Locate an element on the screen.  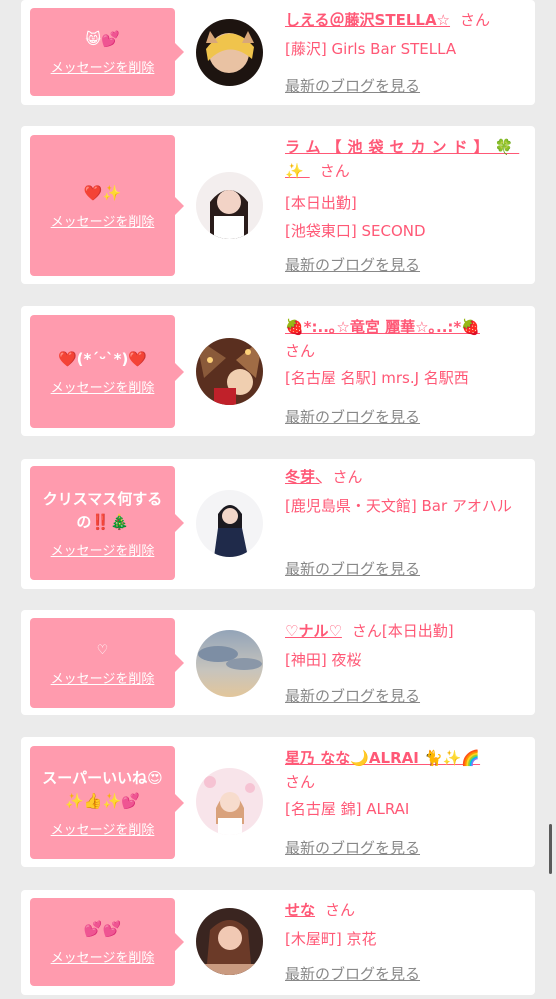
user-name-link: 冬芽⸜ is located at coordinates (304, 477).